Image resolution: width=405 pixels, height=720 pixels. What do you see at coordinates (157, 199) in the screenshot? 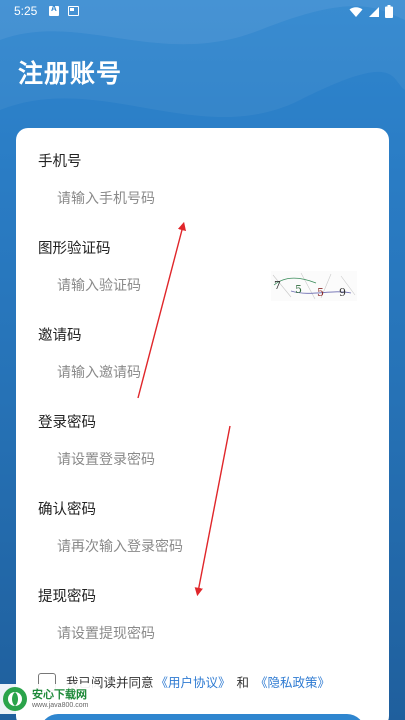
I see `phone-input` at bounding box center [157, 199].